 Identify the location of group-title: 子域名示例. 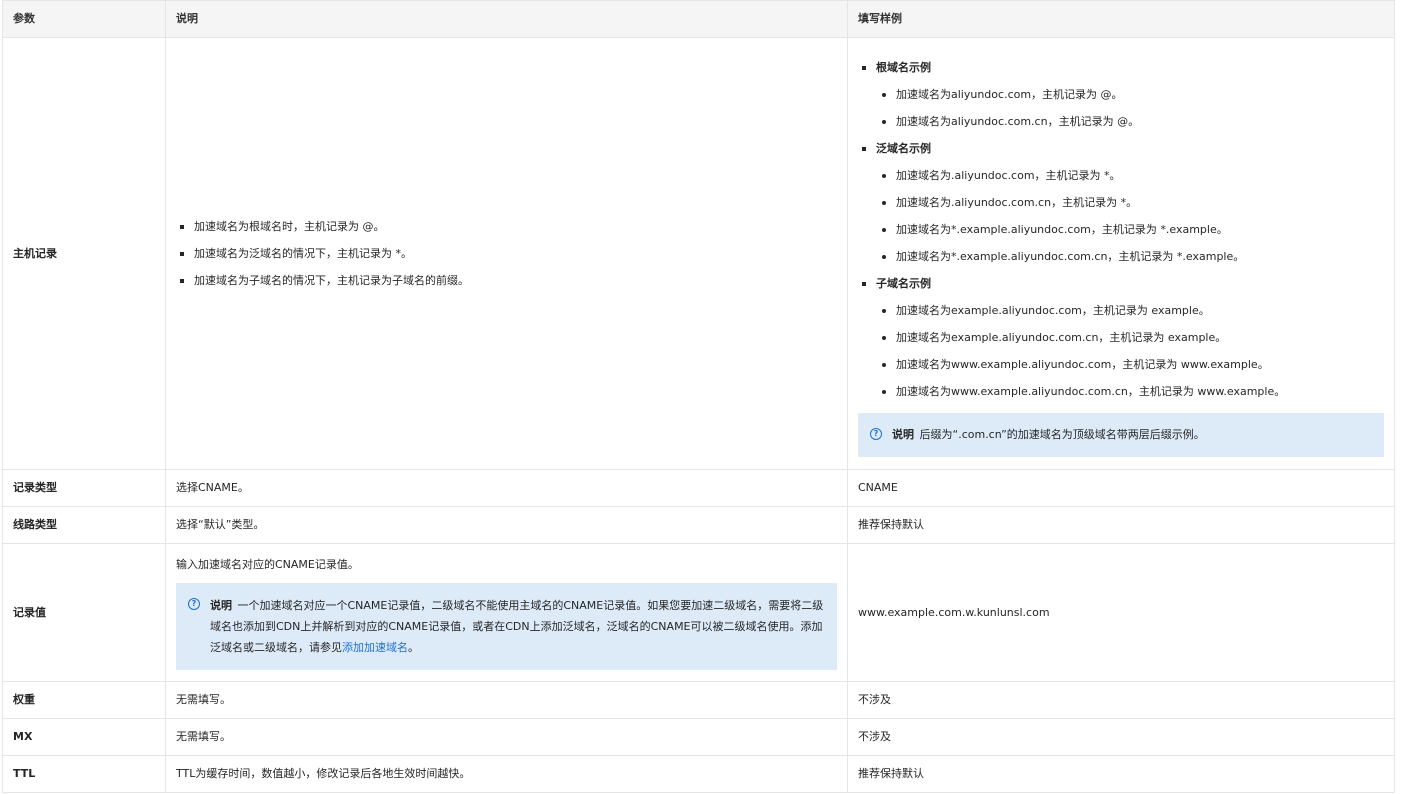
(903, 283).